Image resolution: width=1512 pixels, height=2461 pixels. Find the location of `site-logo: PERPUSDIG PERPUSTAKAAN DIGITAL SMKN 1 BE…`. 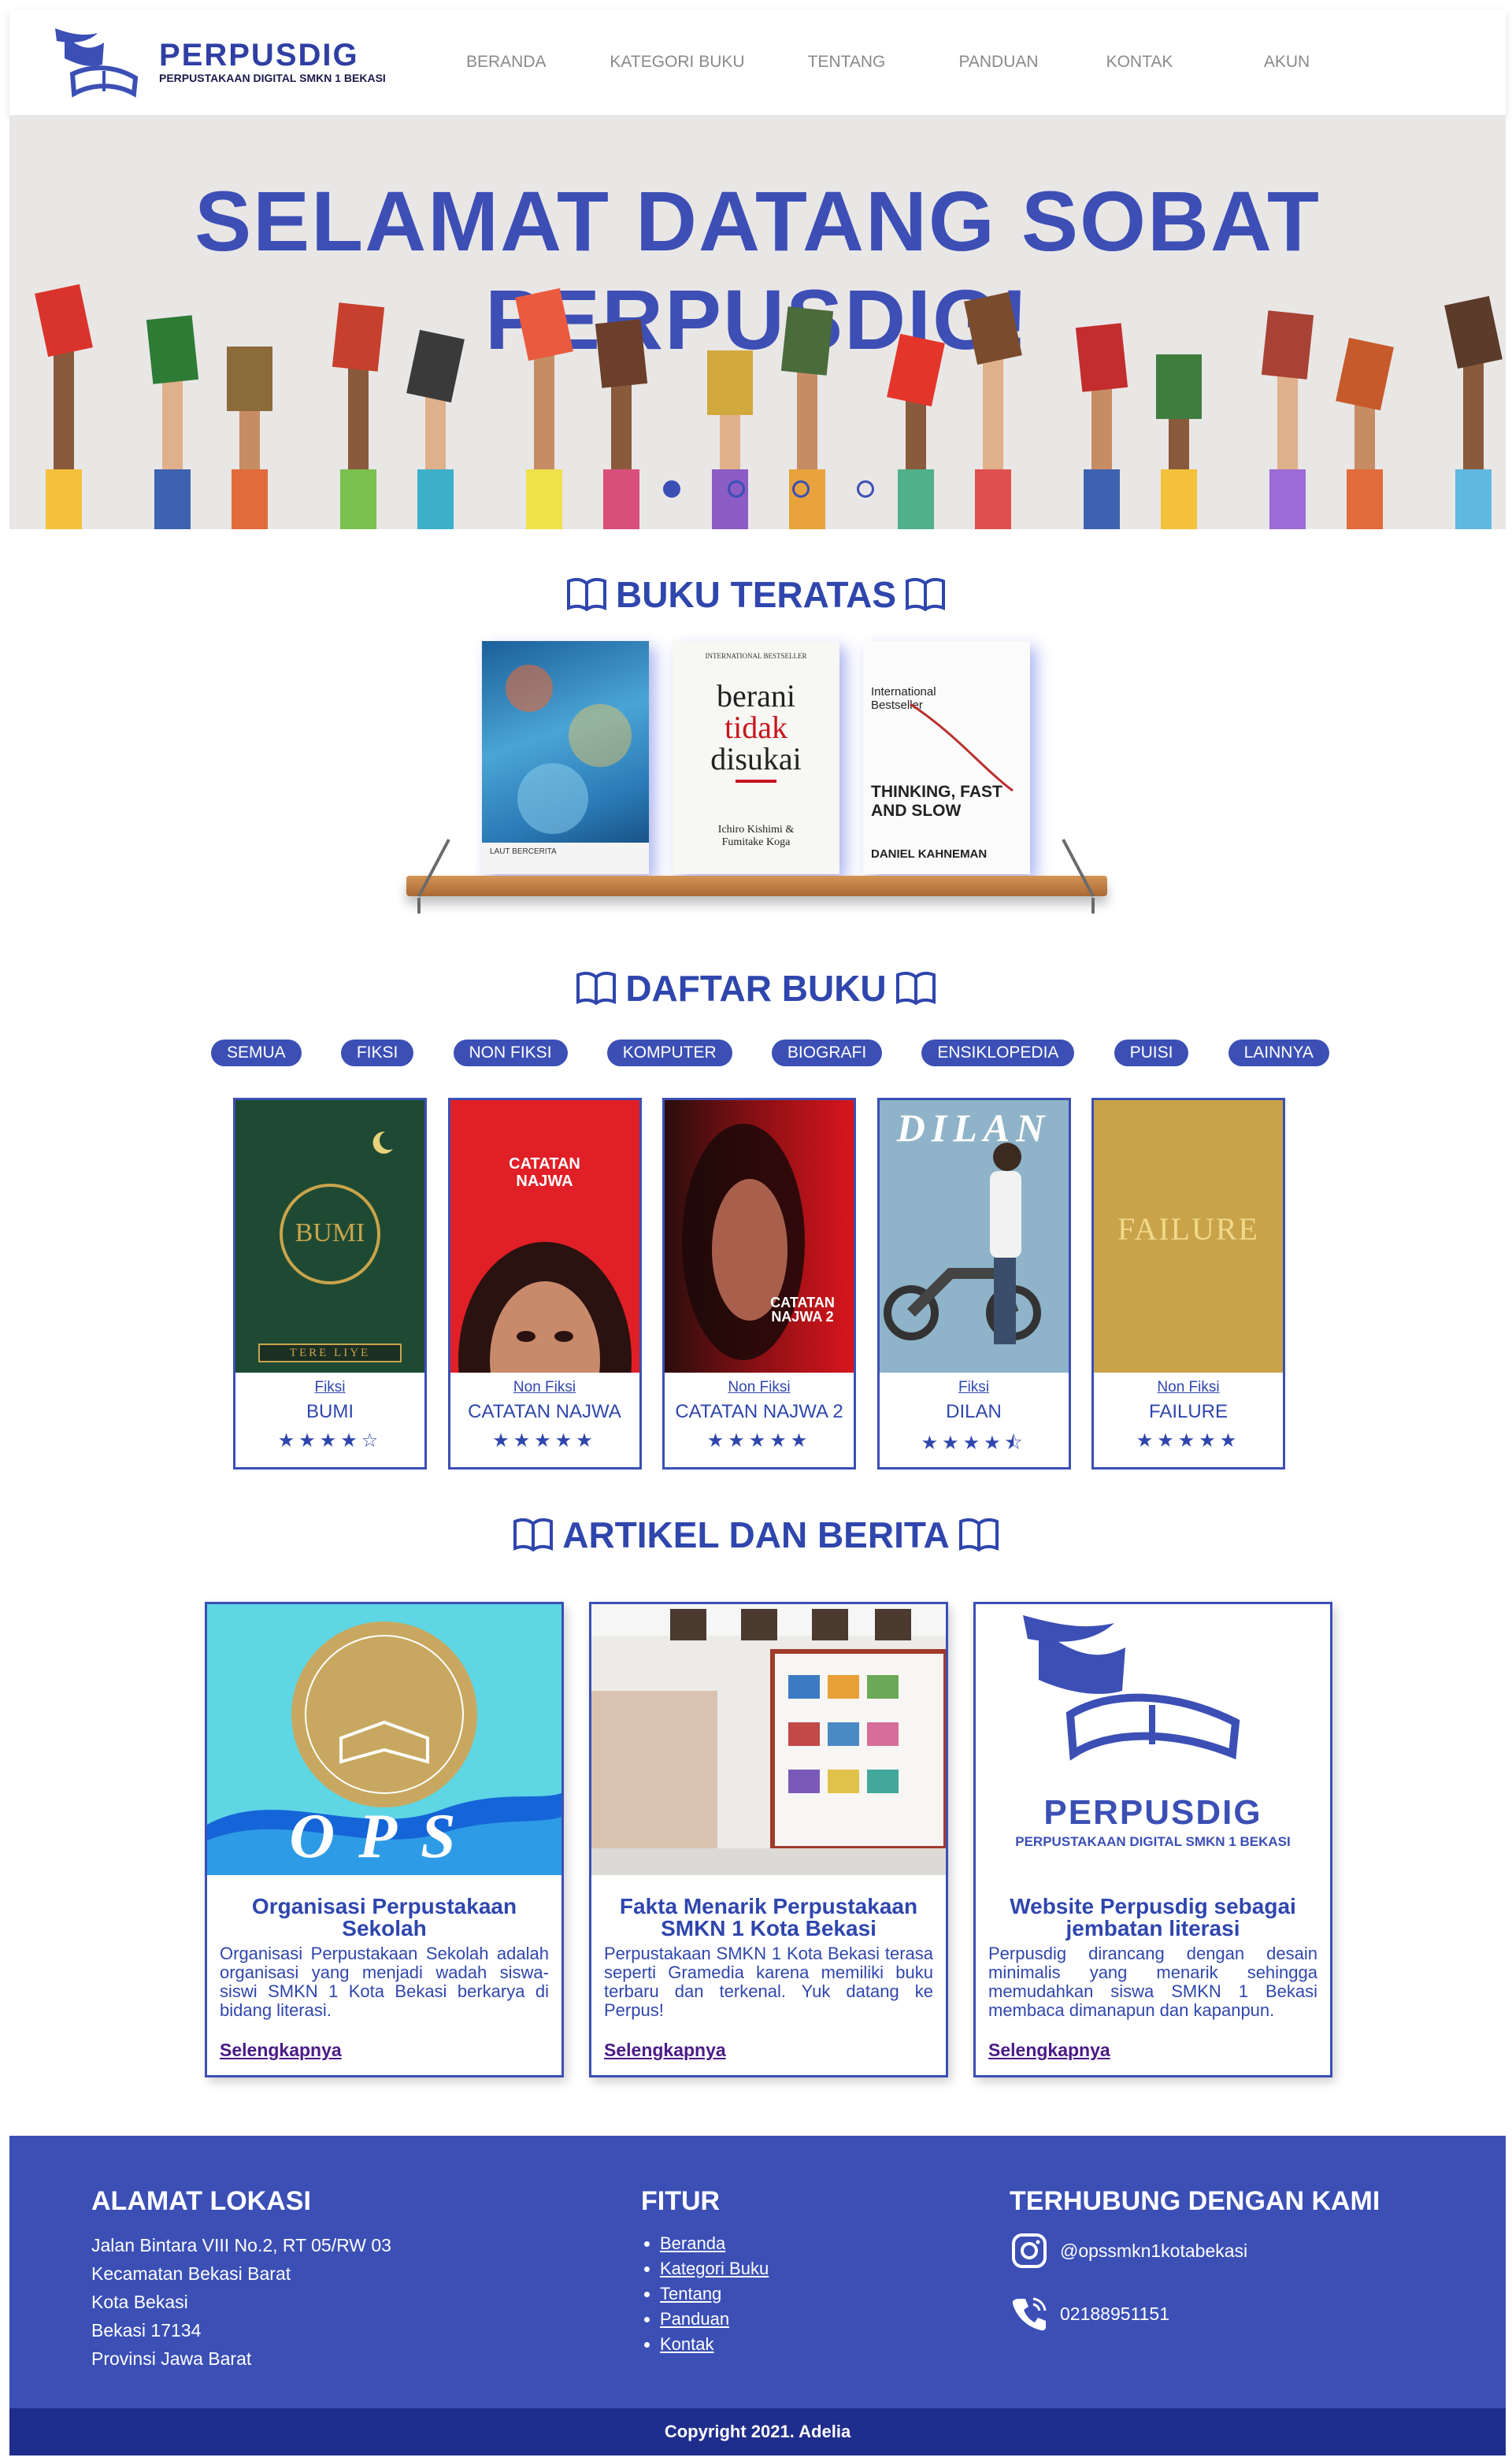

site-logo: PERPUSDIG PERPUSTAKAAN DIGITAL SMKN 1 BE… is located at coordinates (222, 63).